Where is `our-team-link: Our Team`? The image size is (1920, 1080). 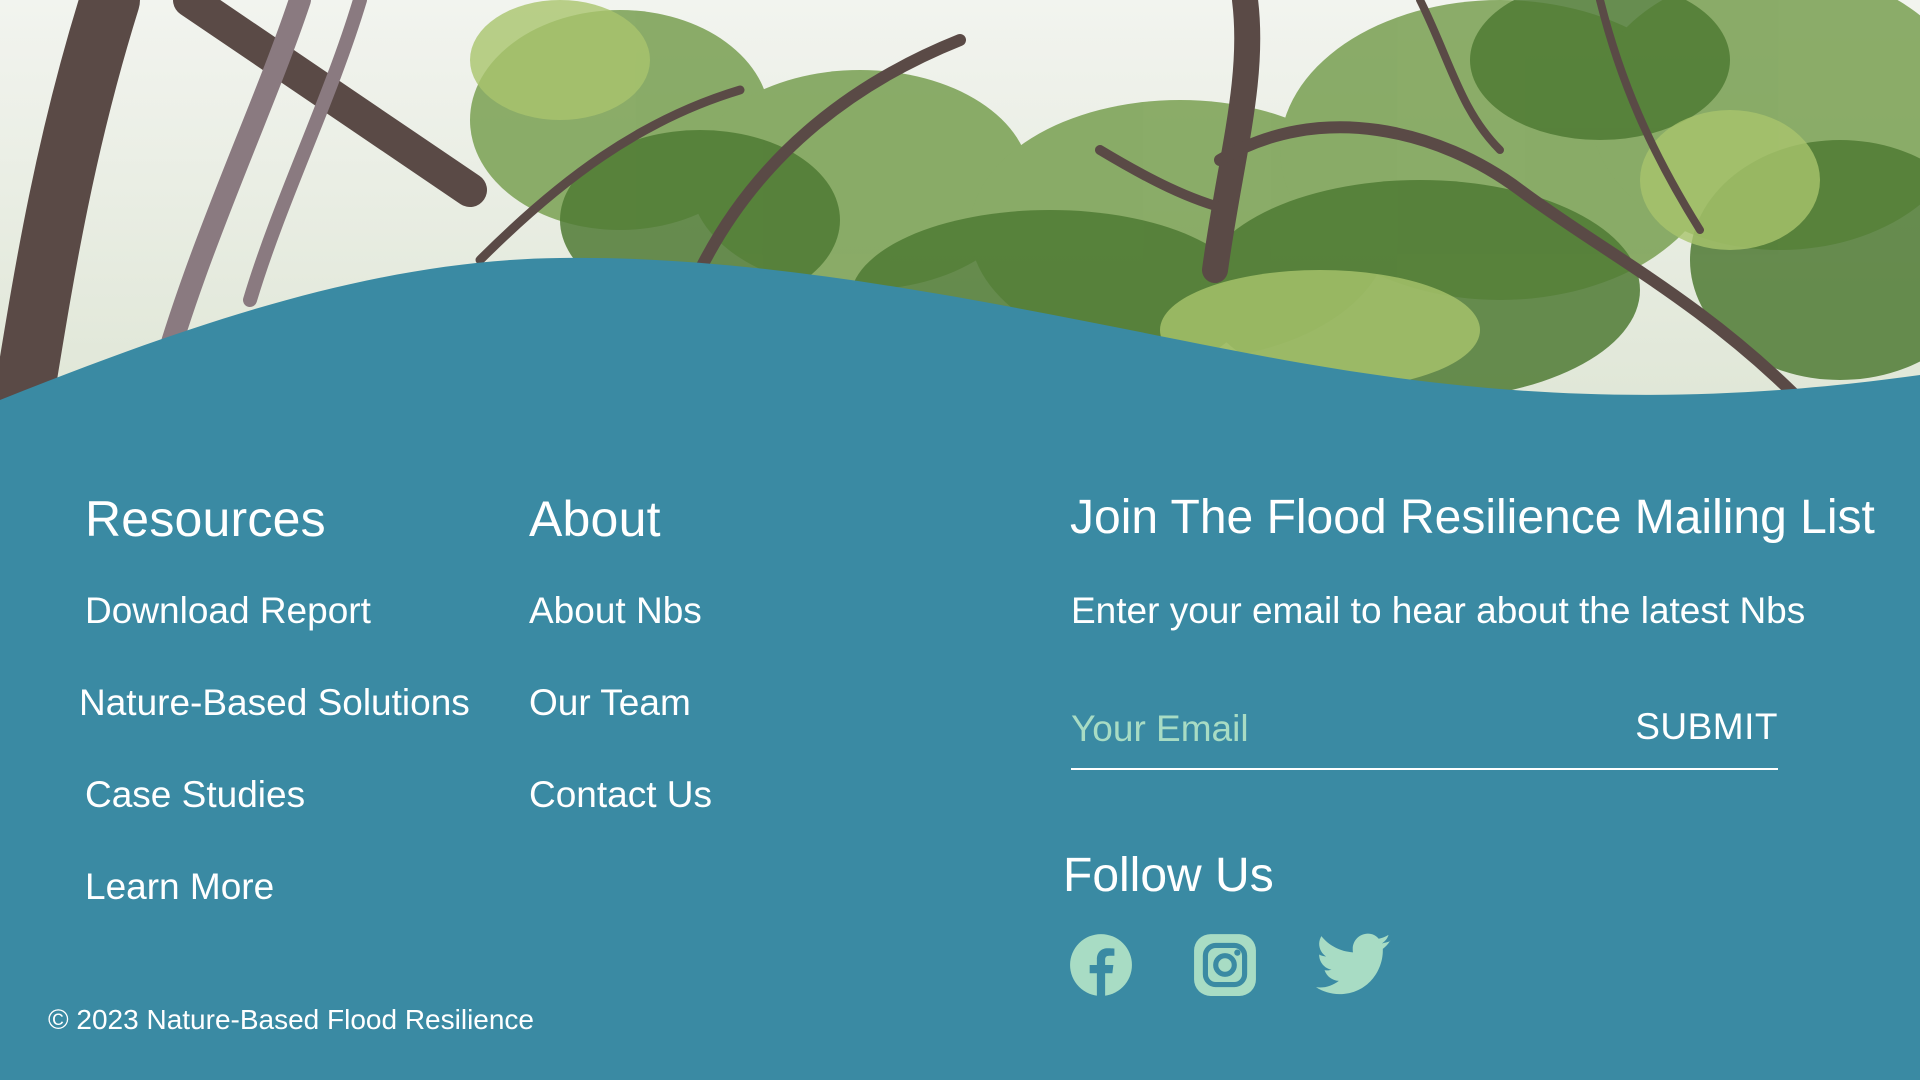
our-team-link: Our Team is located at coordinates (610, 703).